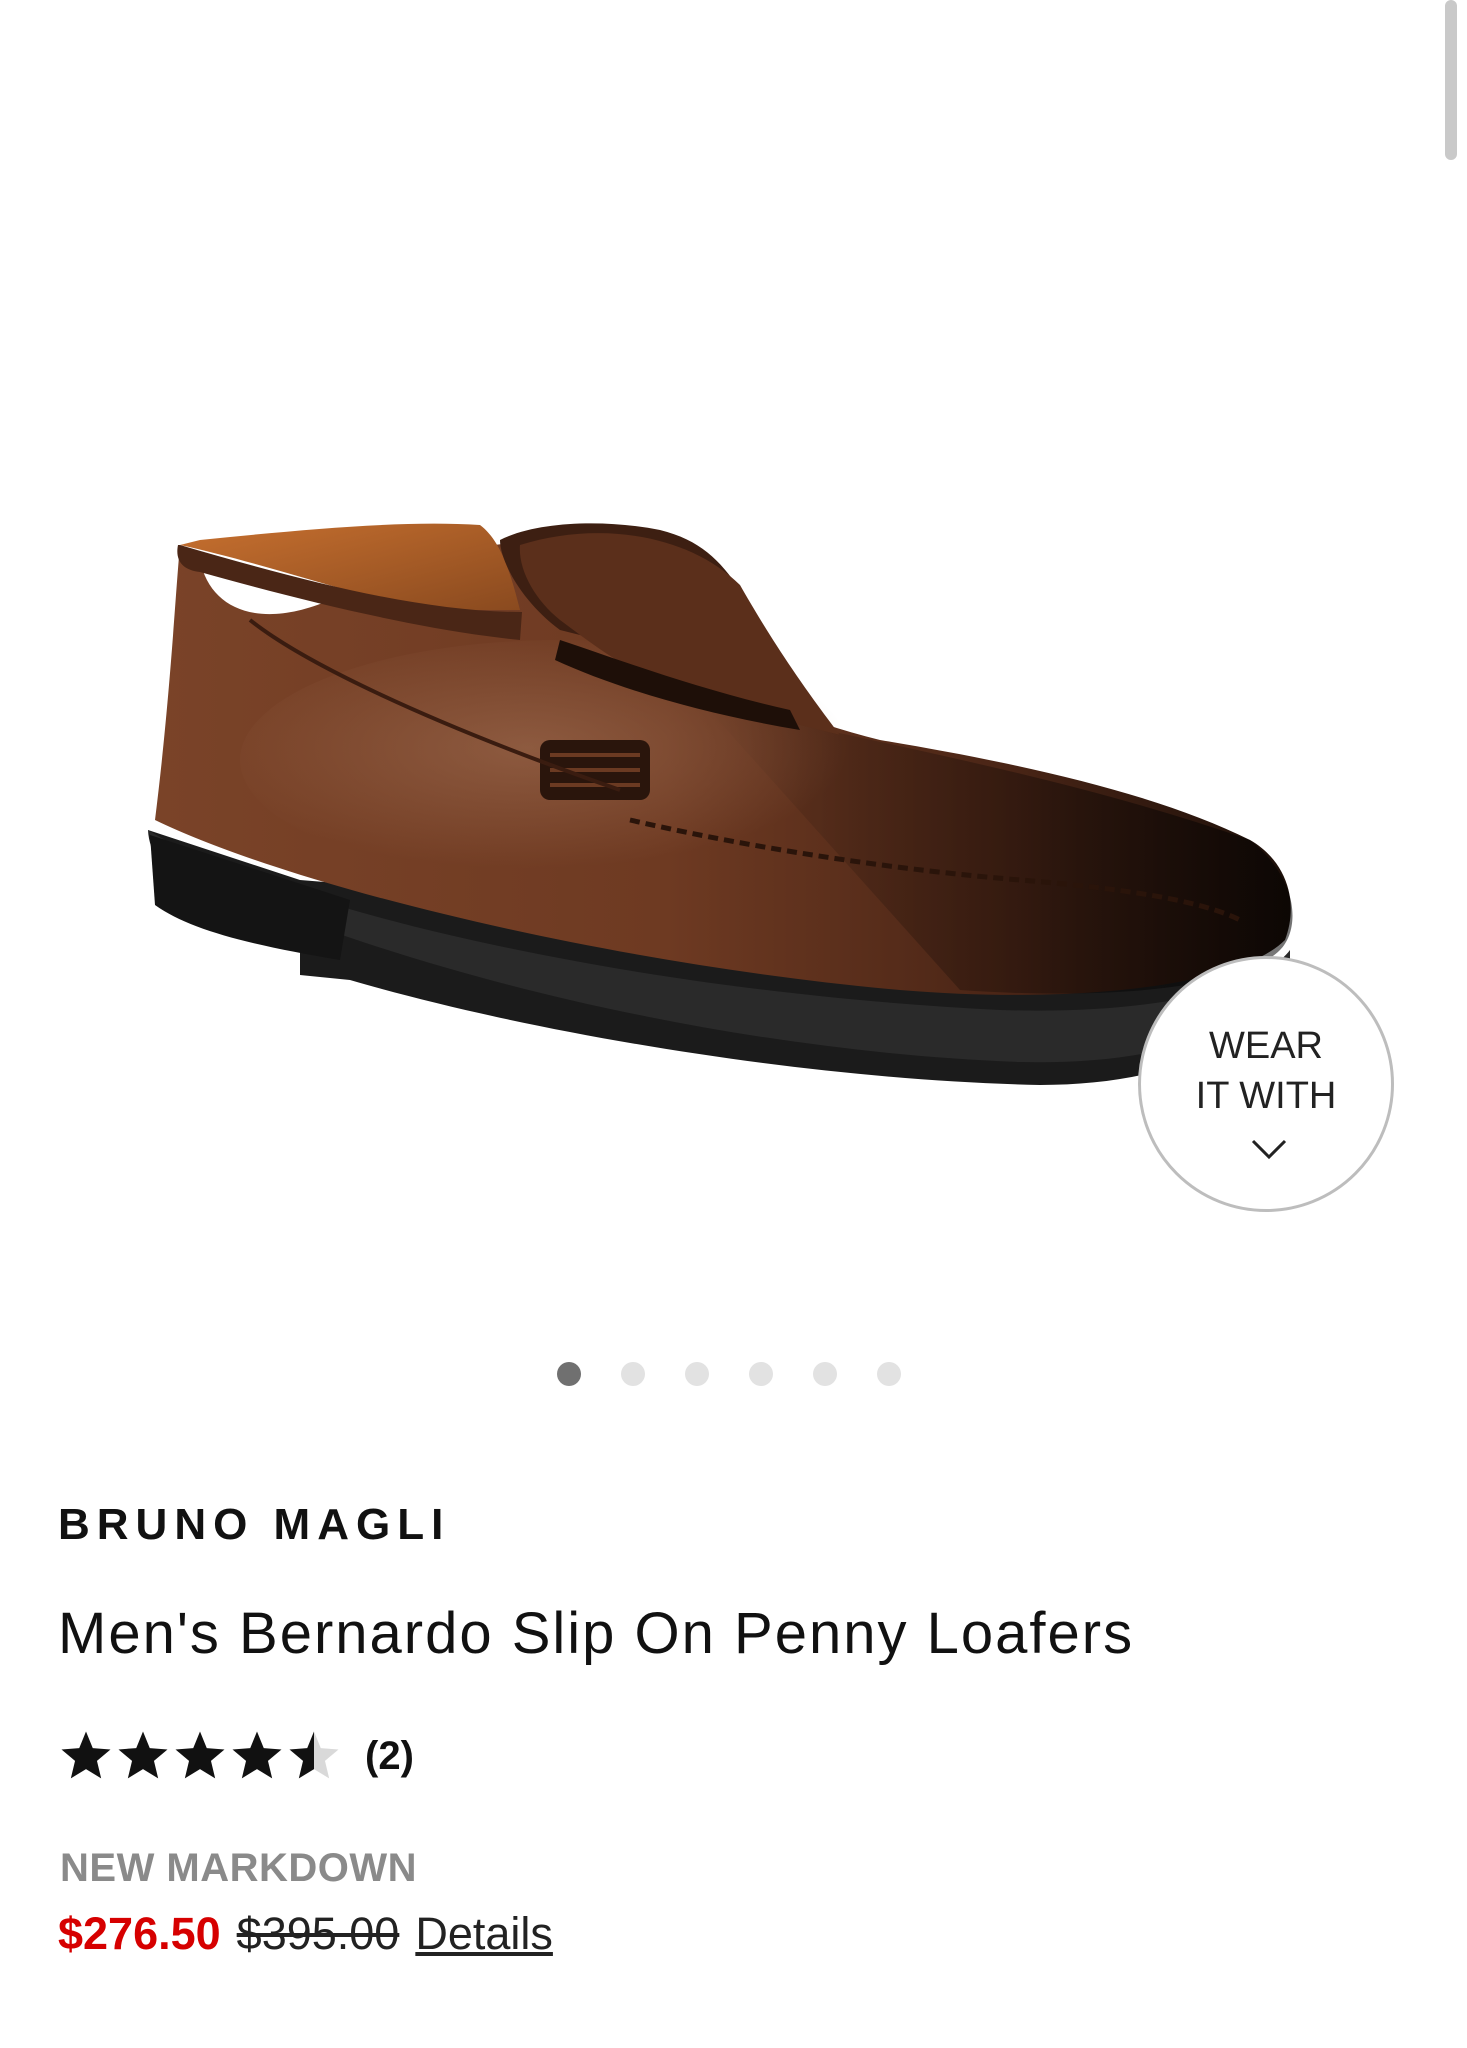  I want to click on markdown-badge: NEW MARKDOWN, so click(239, 1868).